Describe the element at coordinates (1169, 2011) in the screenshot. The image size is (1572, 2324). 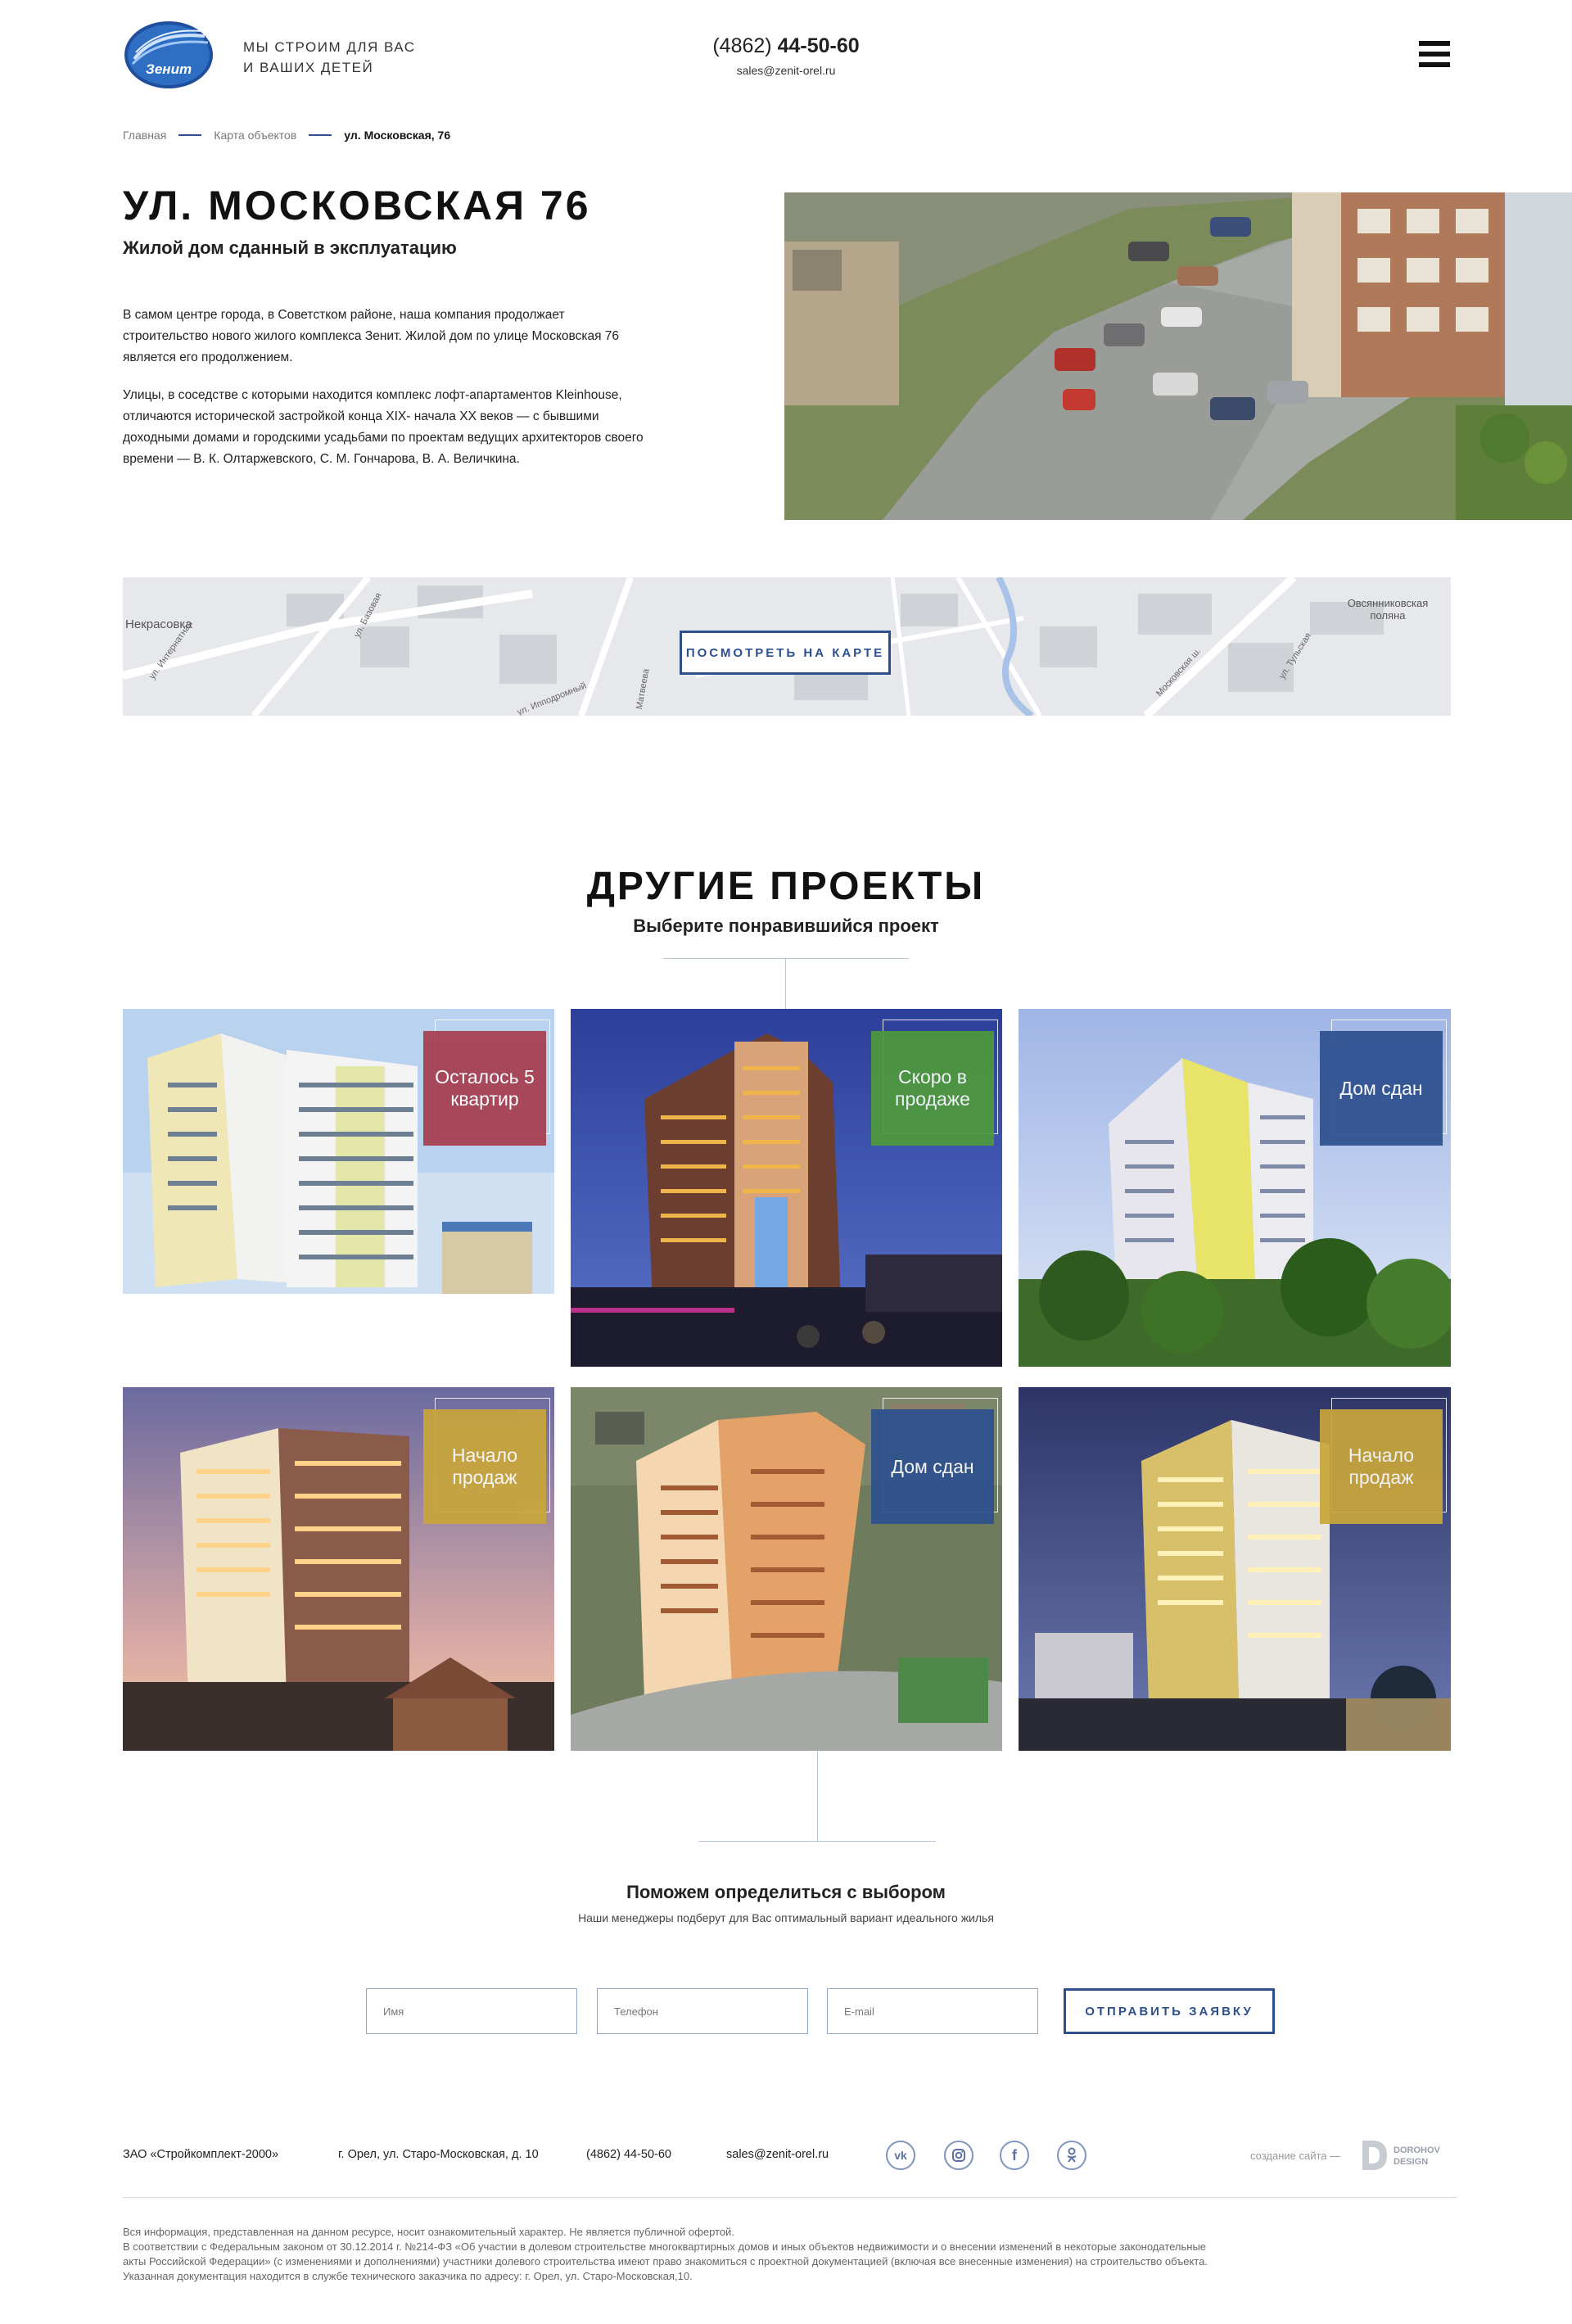
I see `submit-request-button: ОТПРАВИТЬ ЗАЯВКУ` at that location.